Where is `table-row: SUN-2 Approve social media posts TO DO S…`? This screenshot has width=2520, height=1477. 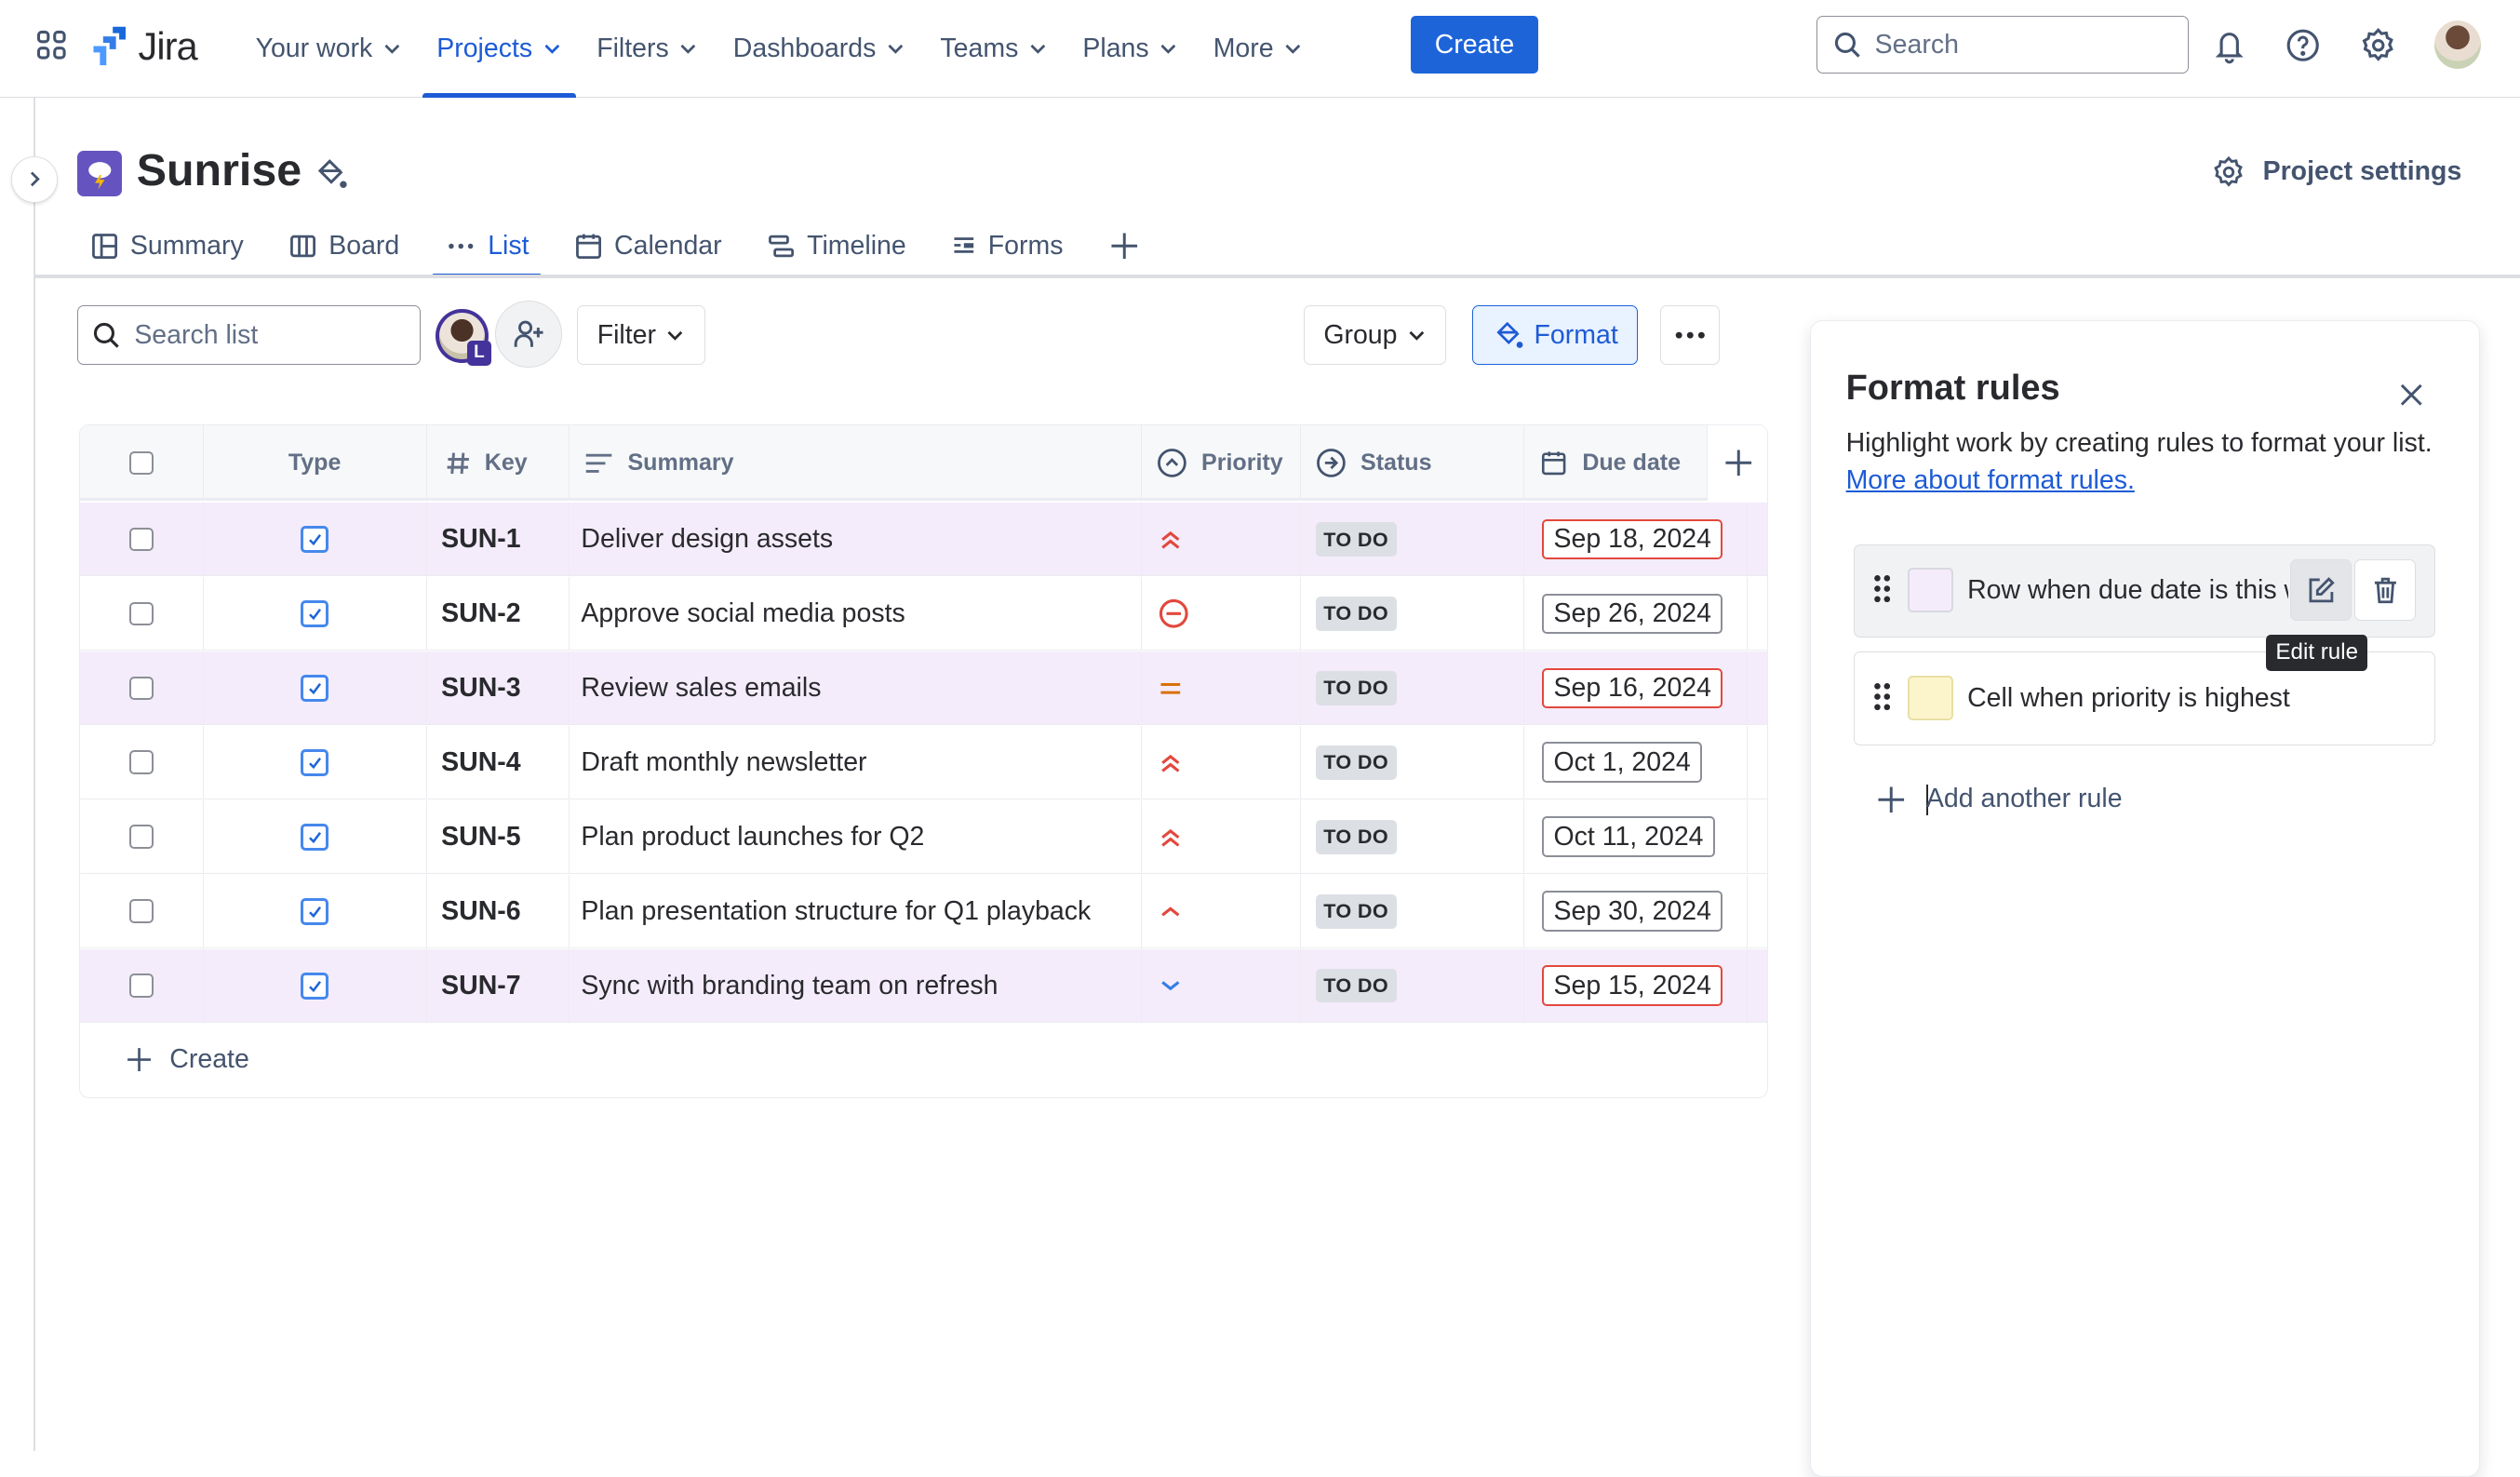 table-row: SUN-2 Approve social media posts TO DO S… is located at coordinates (923, 613).